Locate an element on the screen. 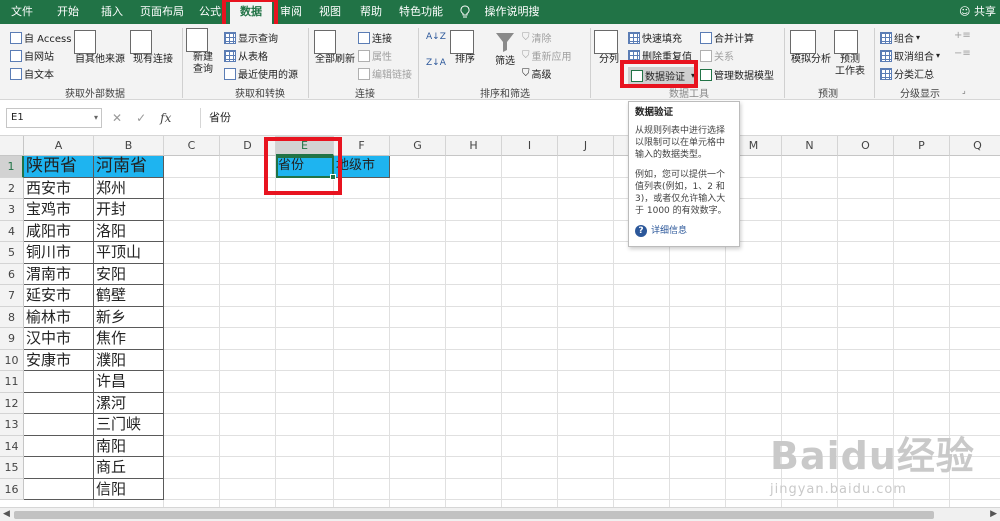  cell-l14 is located at coordinates (698, 446).